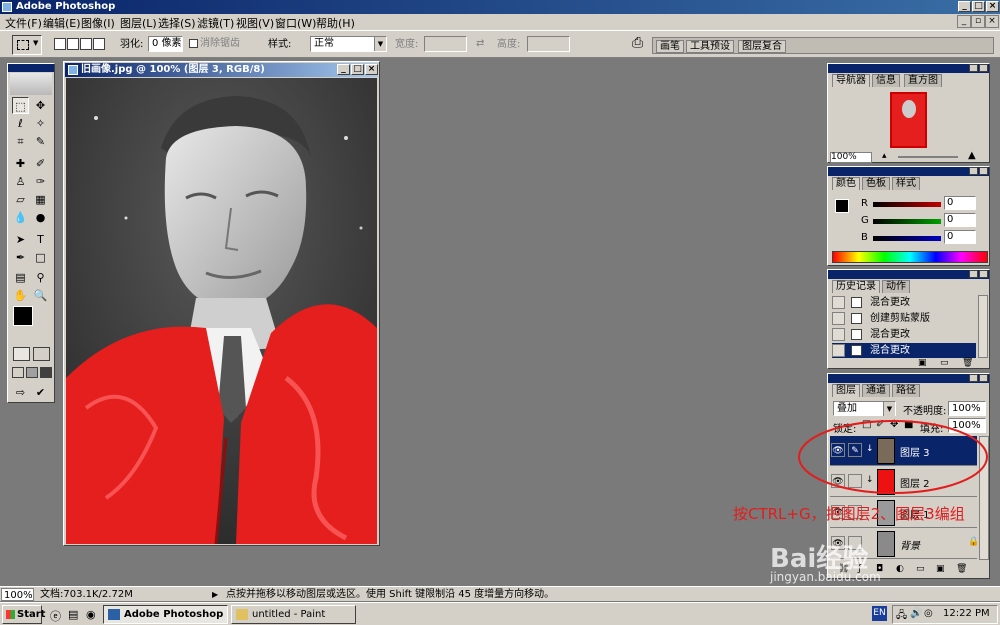 This screenshot has height=625, width=1000. Describe the element at coordinates (371, 69) in the screenshot. I see `doc-window-close: ×` at that location.